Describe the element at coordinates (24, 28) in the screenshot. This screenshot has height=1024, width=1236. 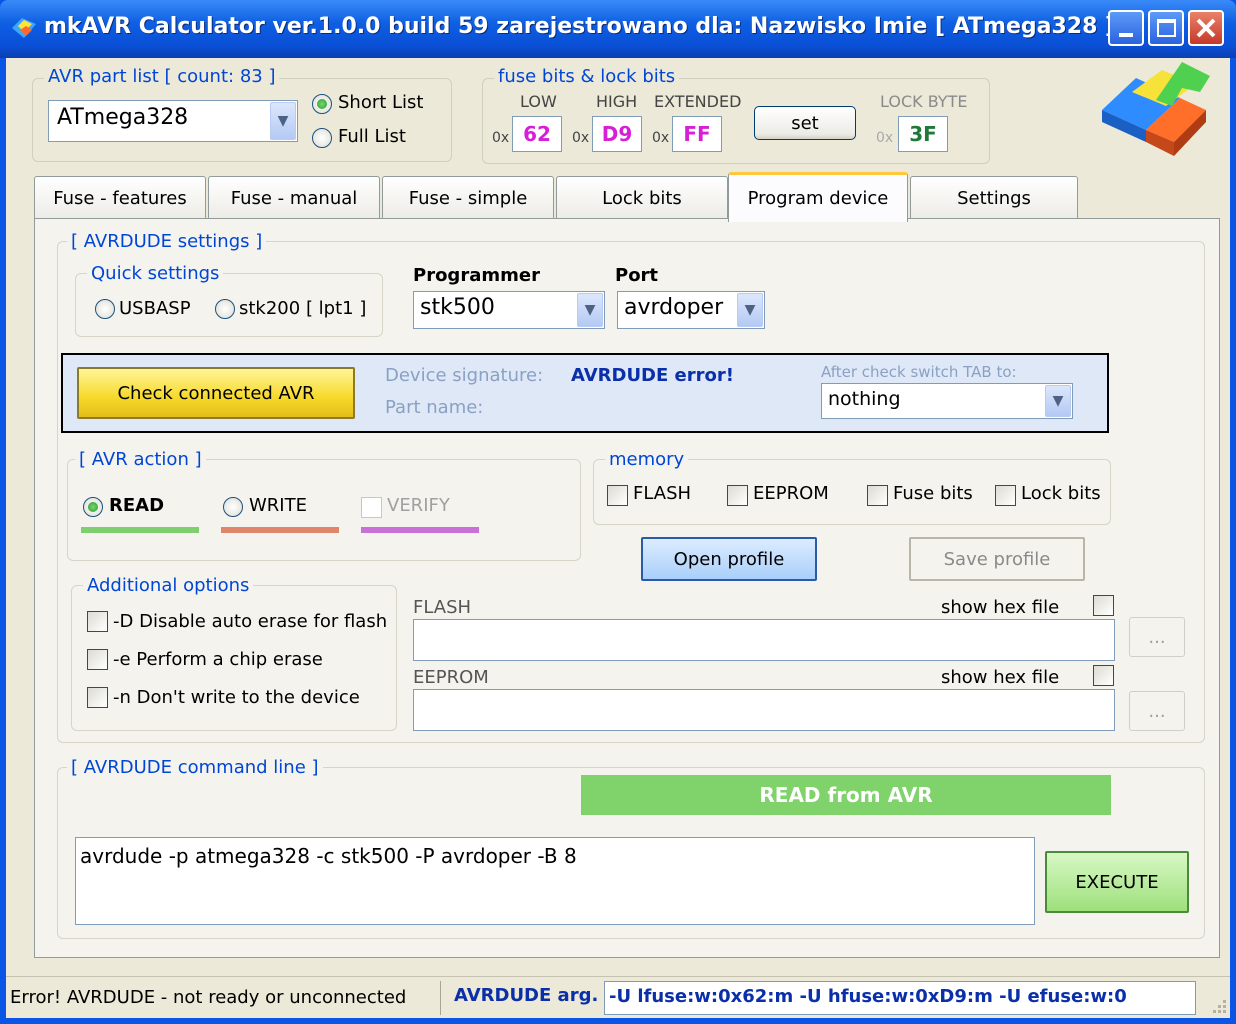
I see `app-logo-icon` at that location.